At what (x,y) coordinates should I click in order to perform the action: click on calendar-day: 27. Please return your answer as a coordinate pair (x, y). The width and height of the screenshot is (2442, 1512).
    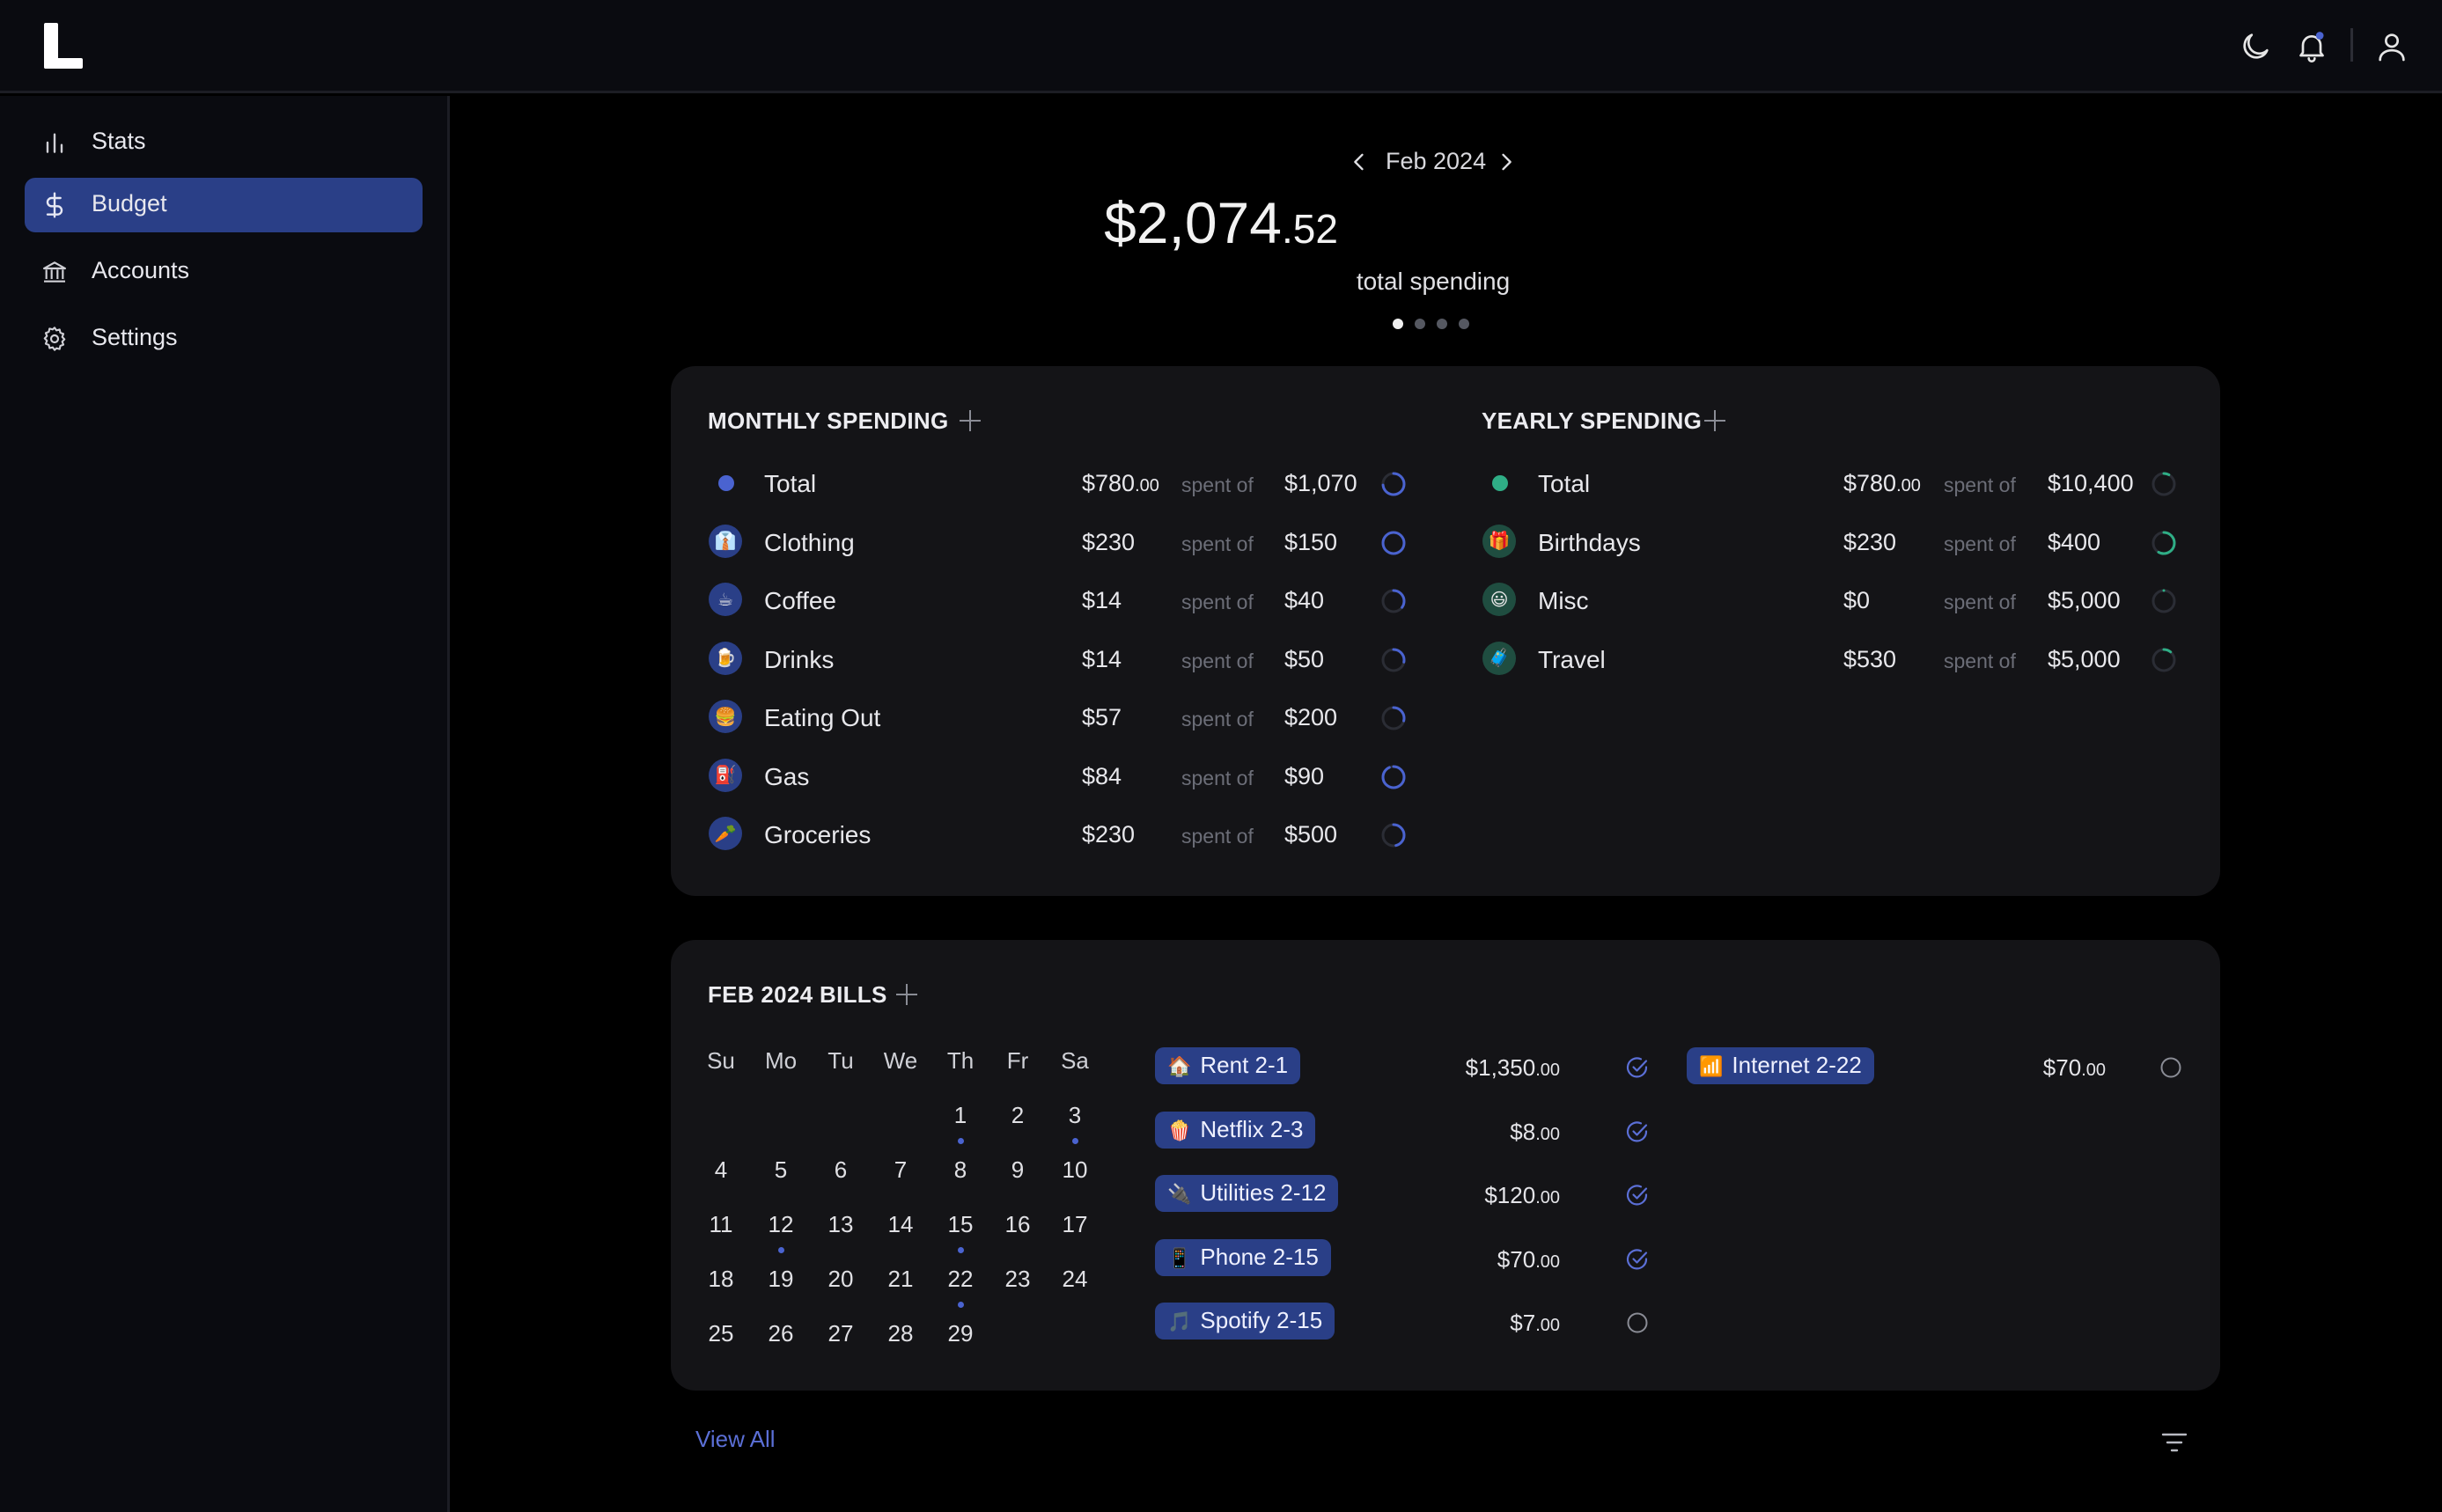
    Looking at the image, I should click on (840, 1334).